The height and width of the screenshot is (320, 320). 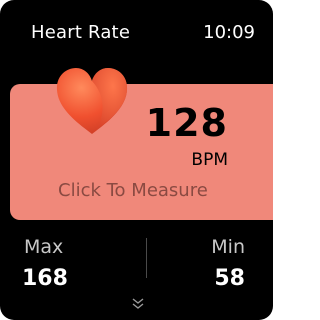 I want to click on min-value: 58, so click(x=229, y=278).